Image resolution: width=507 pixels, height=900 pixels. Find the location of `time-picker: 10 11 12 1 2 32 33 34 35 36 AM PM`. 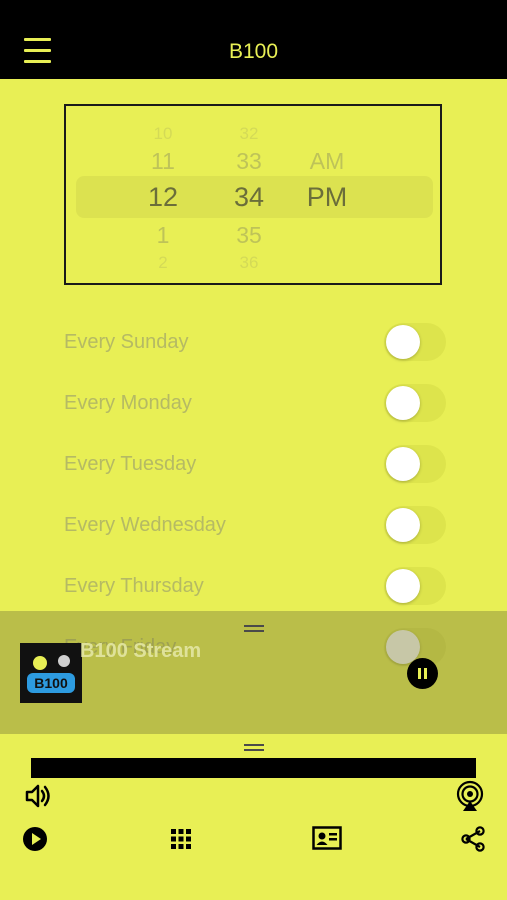

time-picker: 10 11 12 1 2 32 33 34 35 36 AM PM is located at coordinates (253, 194).